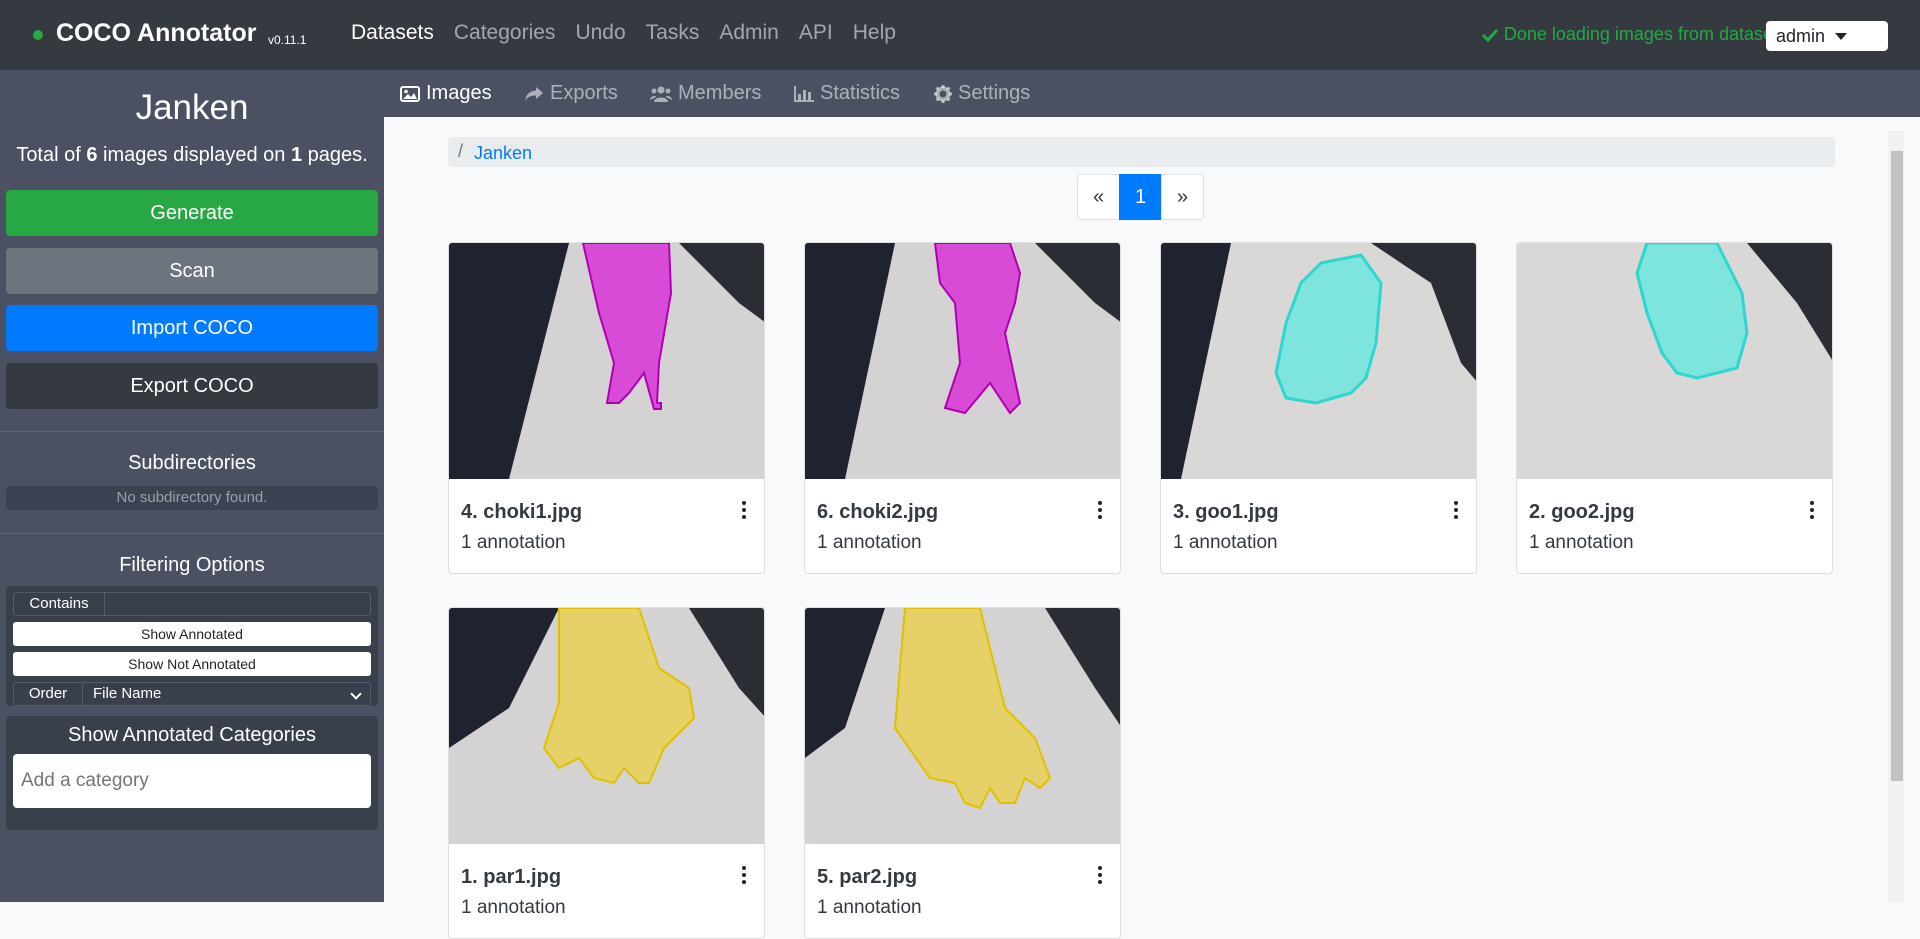 The height and width of the screenshot is (939, 1920). I want to click on info-suffix: pages., so click(335, 155).